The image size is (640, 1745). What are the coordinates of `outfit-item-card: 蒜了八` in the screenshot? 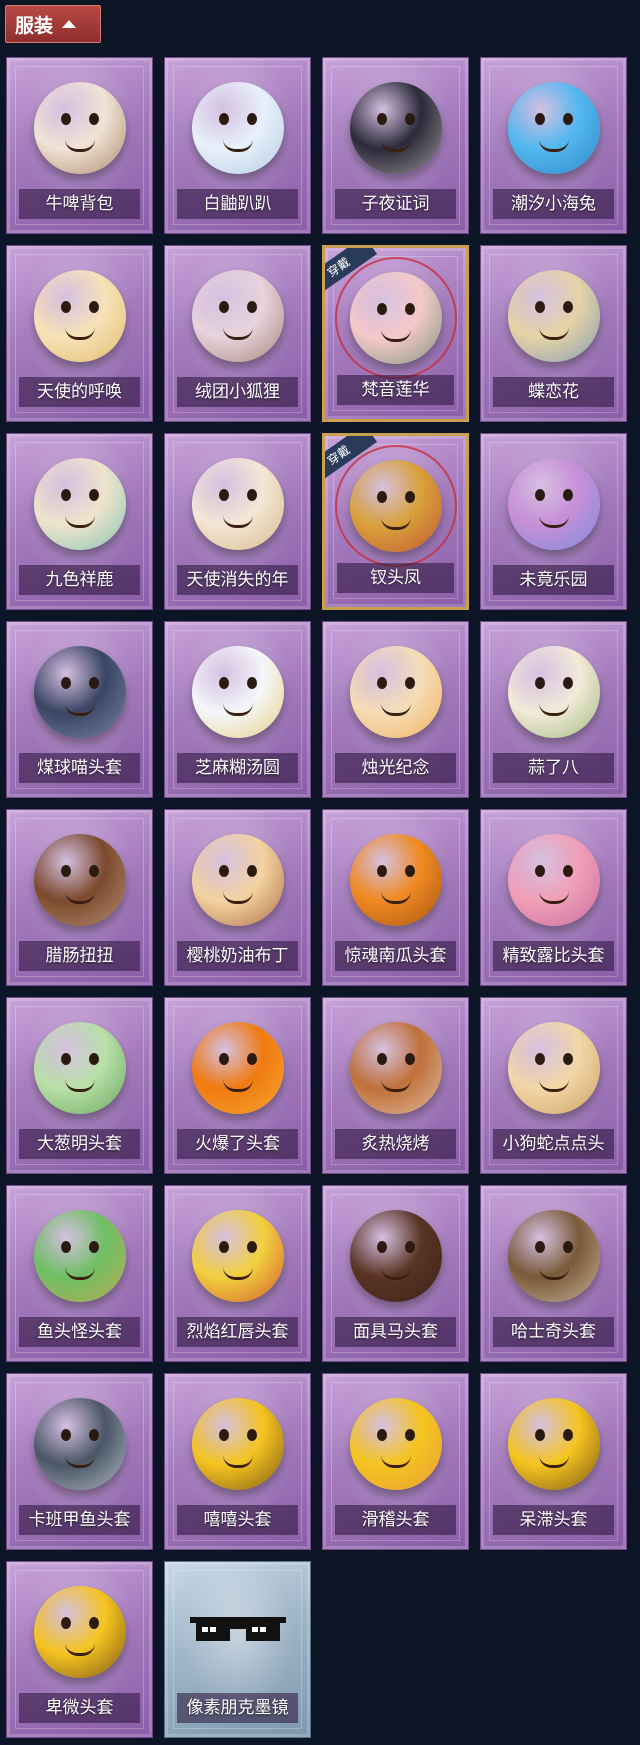 It's located at (553, 709).